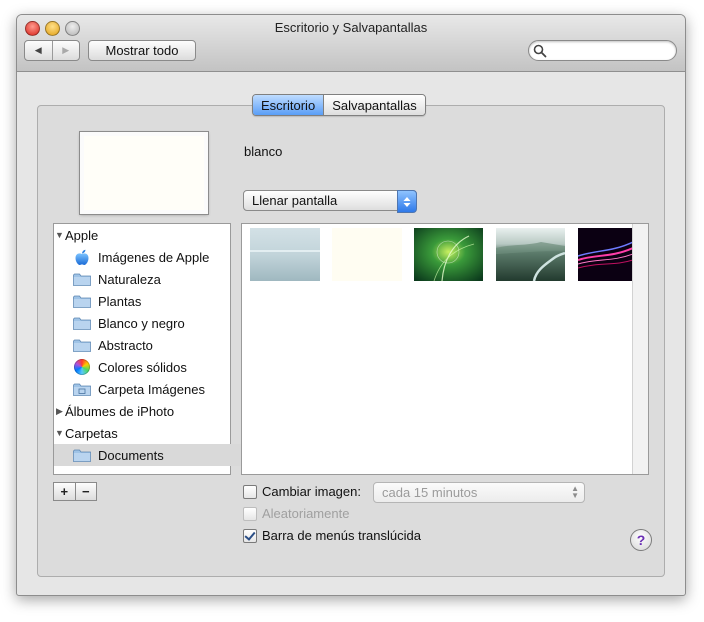 This screenshot has width=704, height=622. Describe the element at coordinates (374, 105) in the screenshot. I see `tab-salvapantallas: Salvapantallas` at that location.